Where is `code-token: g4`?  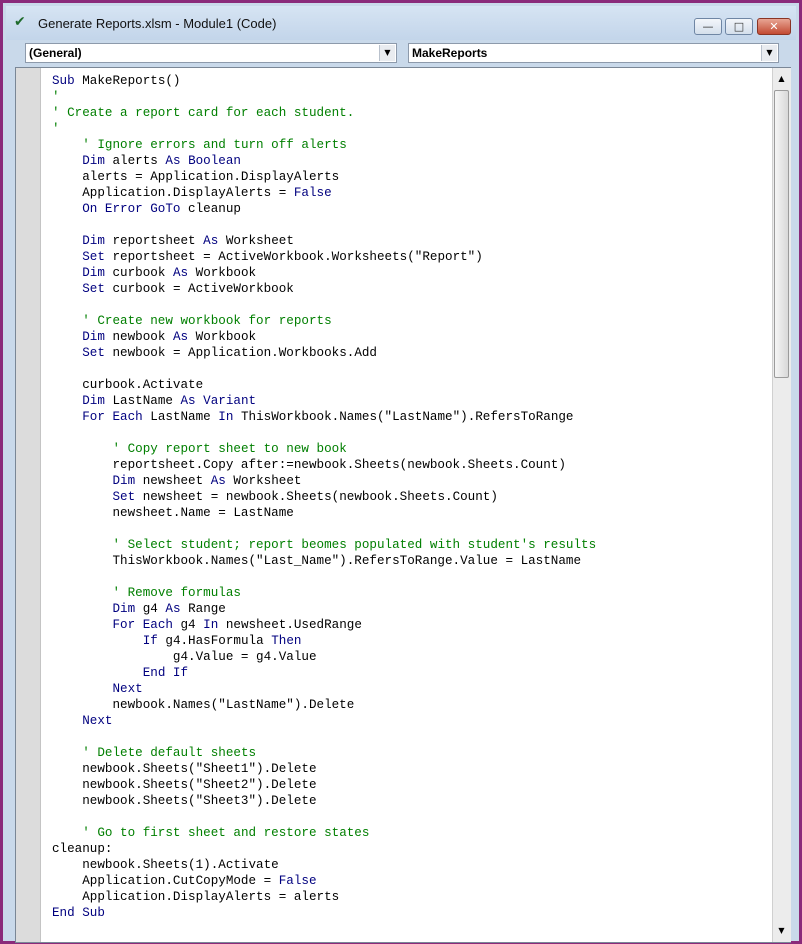
code-token: g4 is located at coordinates (188, 625).